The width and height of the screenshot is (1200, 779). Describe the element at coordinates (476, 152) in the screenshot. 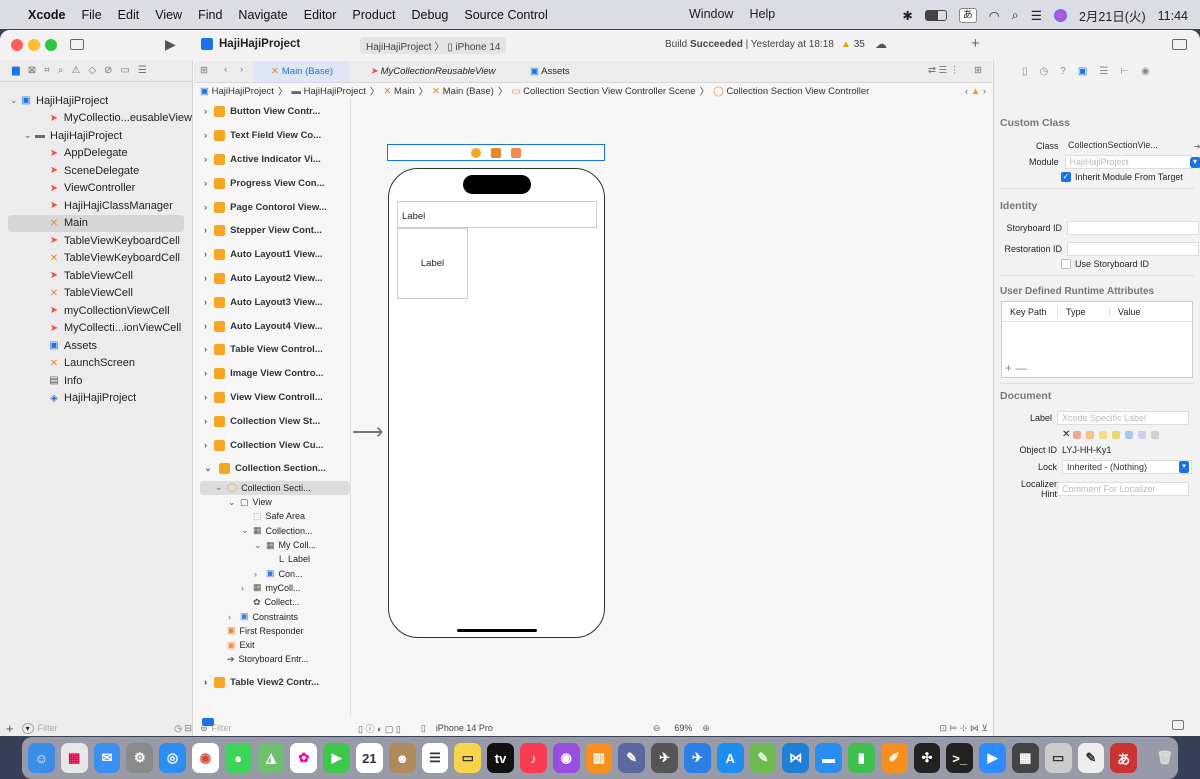

I see `view-controller-icon` at that location.